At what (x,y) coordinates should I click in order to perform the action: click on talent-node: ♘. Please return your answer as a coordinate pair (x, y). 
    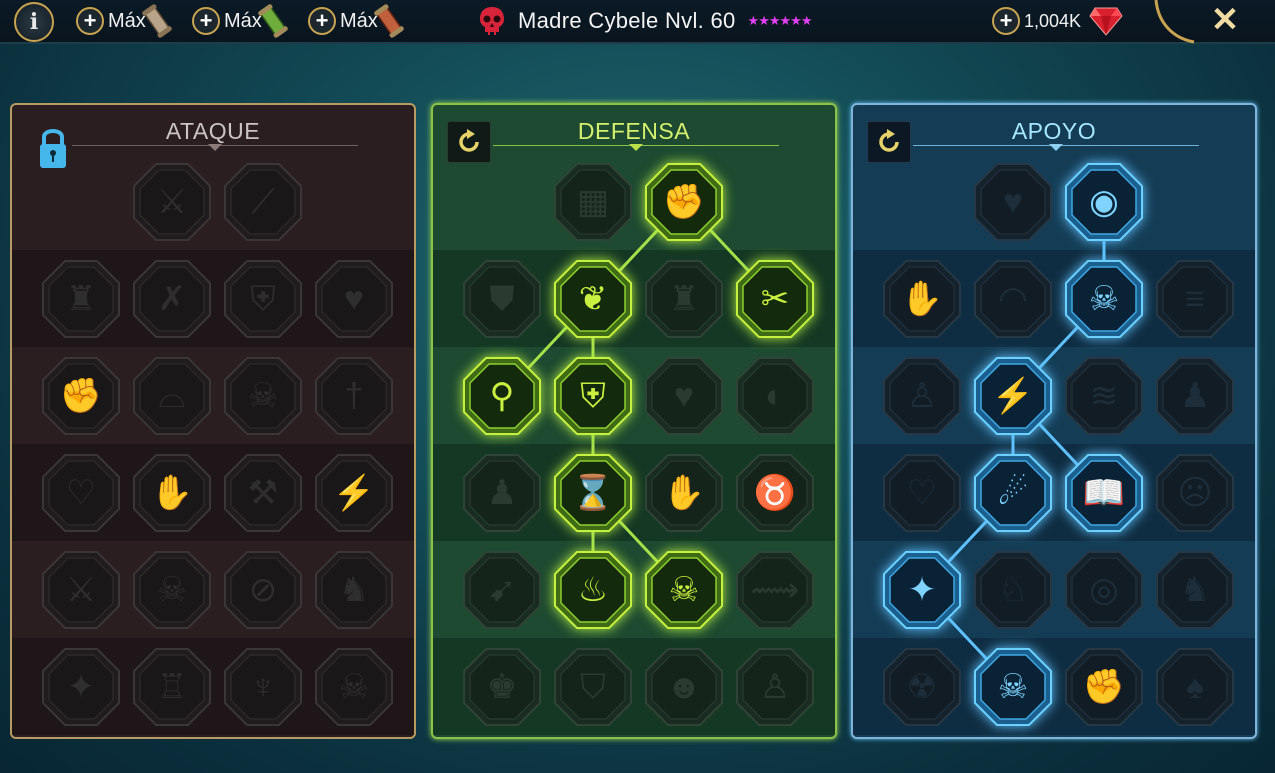
    Looking at the image, I should click on (1013, 590).